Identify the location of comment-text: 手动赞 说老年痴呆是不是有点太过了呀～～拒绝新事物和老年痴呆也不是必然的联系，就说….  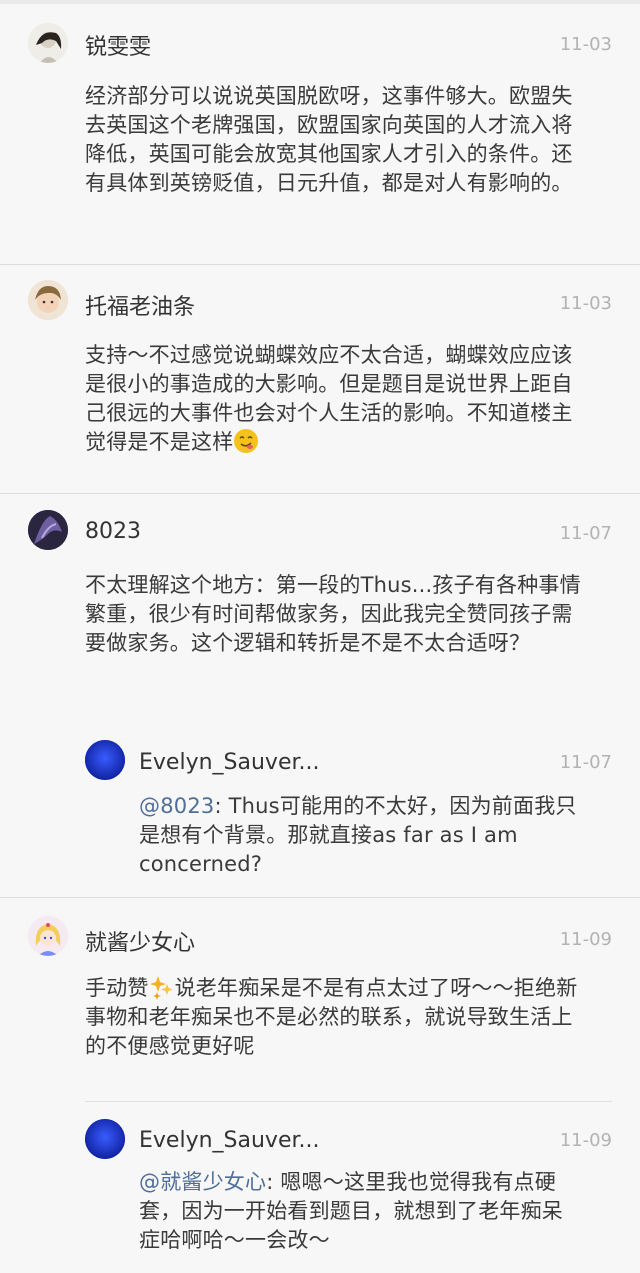
(335, 1017).